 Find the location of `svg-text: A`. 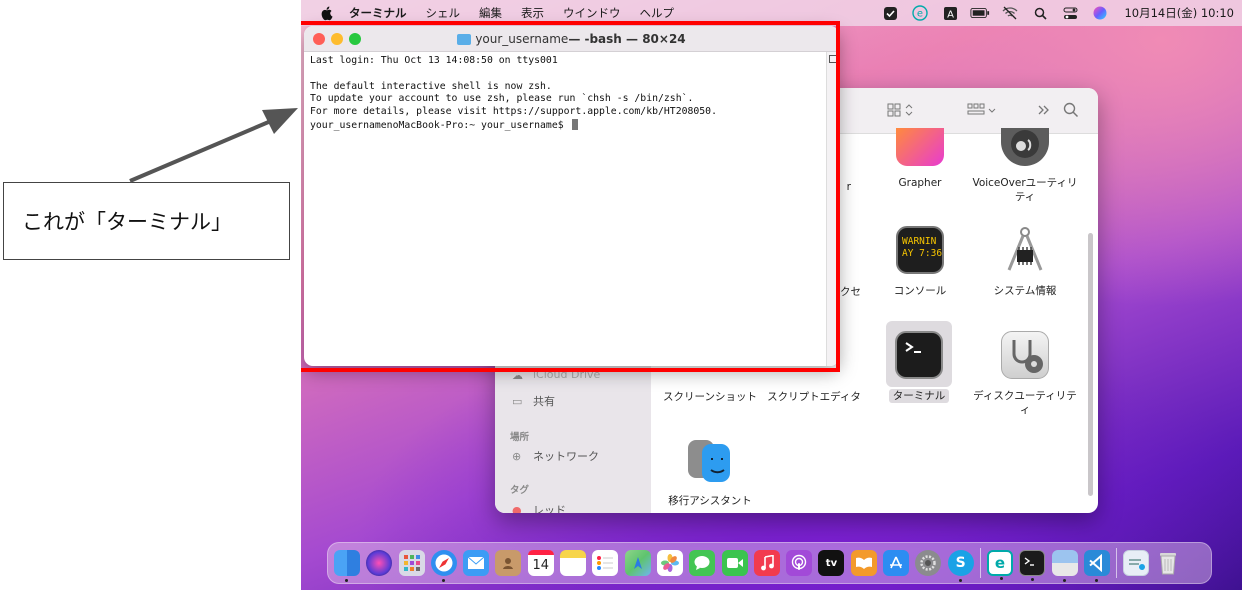

svg-text: A is located at coordinates (950, 14).